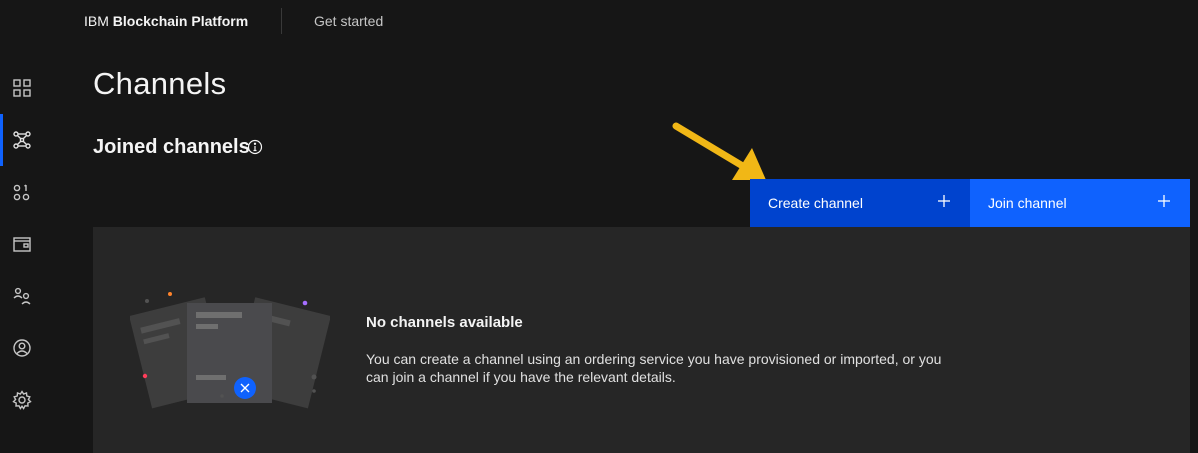 The width and height of the screenshot is (1198, 453). I want to click on create-channel-button: Create channel, so click(860, 203).